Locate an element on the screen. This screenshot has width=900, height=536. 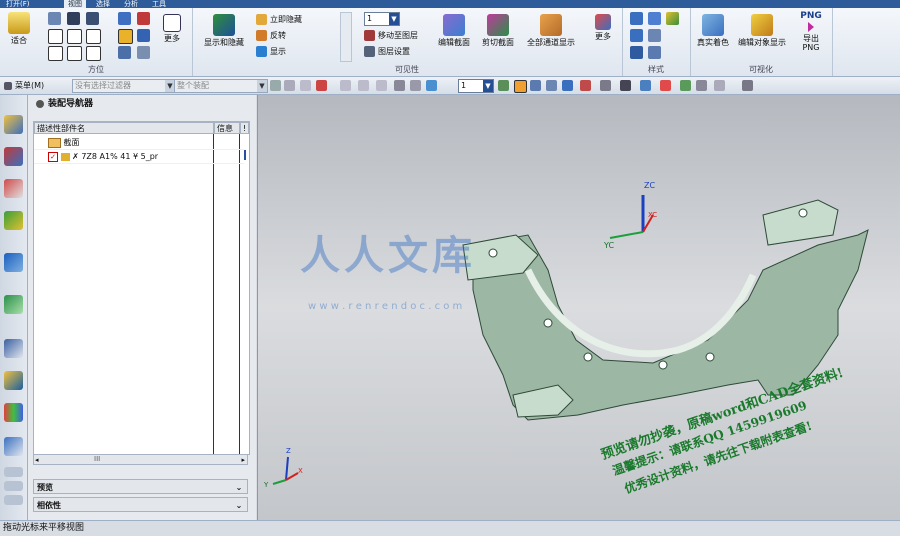
rotate-icon is located at coordinates (143, 18).